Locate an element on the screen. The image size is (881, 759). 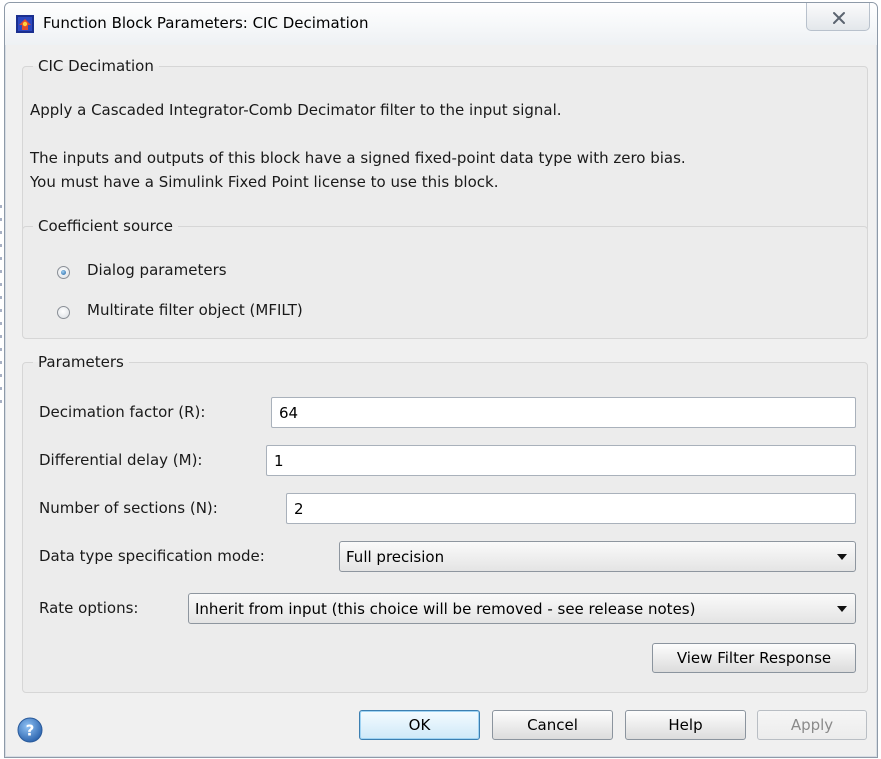
data-type-mode-label: Data type specification mode: is located at coordinates (152, 556).